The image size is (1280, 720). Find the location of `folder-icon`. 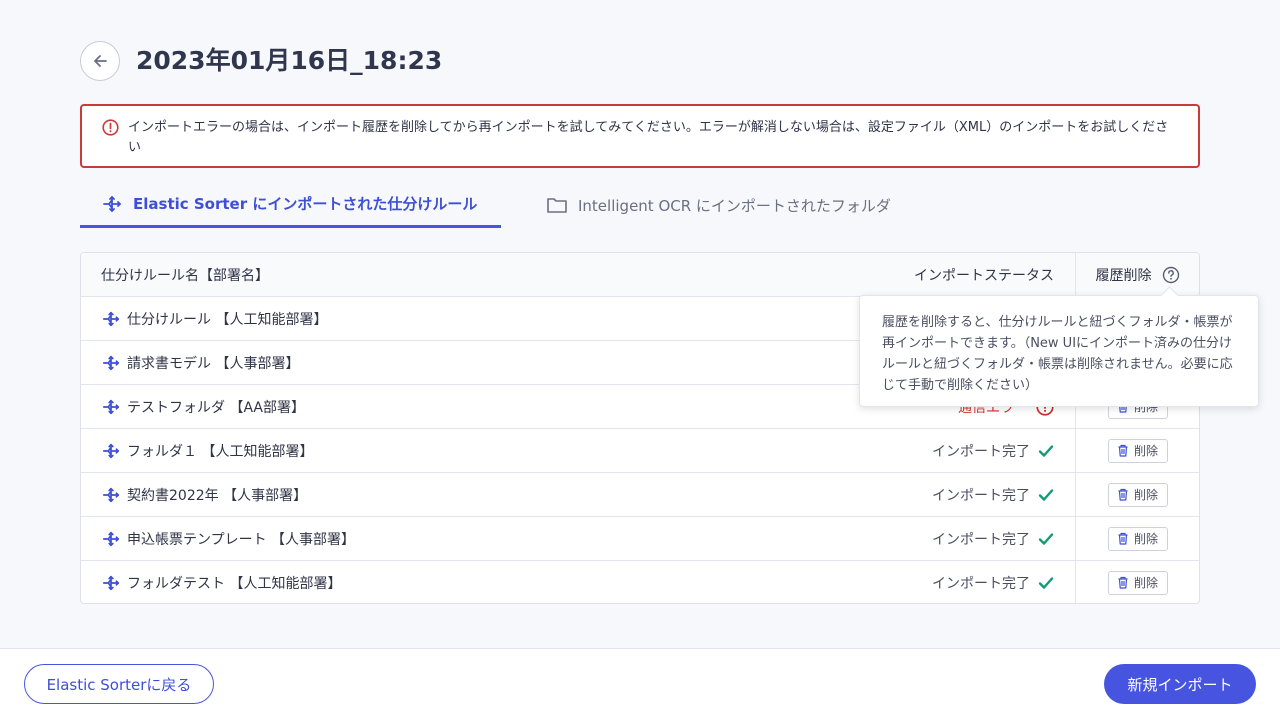

folder-icon is located at coordinates (557, 205).